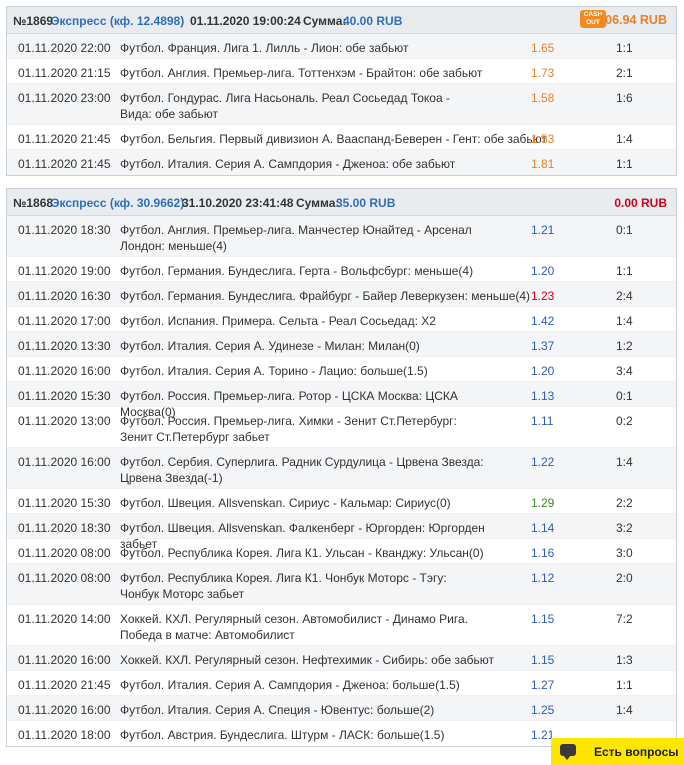  What do you see at coordinates (543, 553) in the screenshot?
I see `event-odds: 1.16` at bounding box center [543, 553].